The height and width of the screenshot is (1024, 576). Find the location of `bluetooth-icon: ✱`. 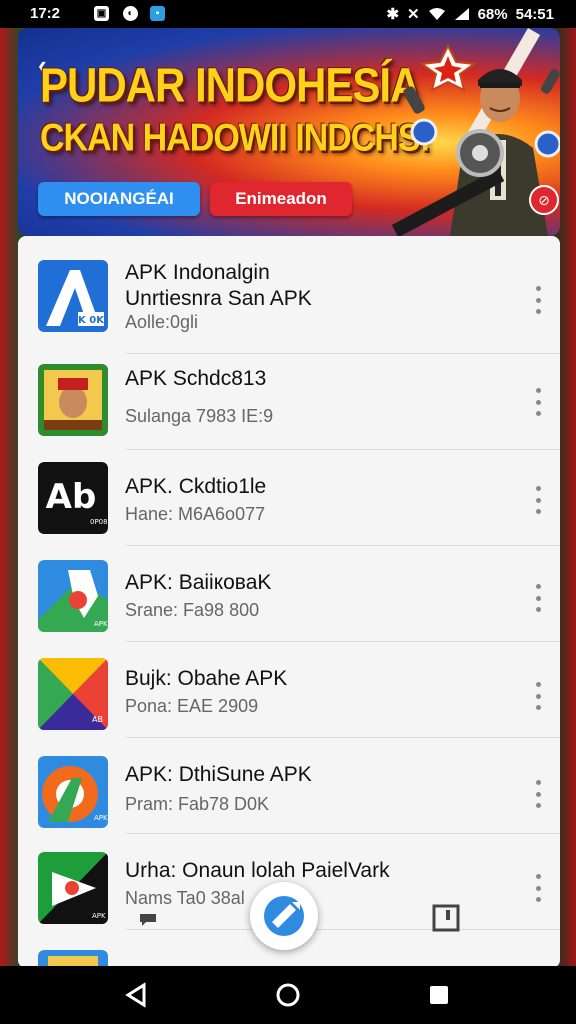

bluetooth-icon: ✱ is located at coordinates (393, 14).